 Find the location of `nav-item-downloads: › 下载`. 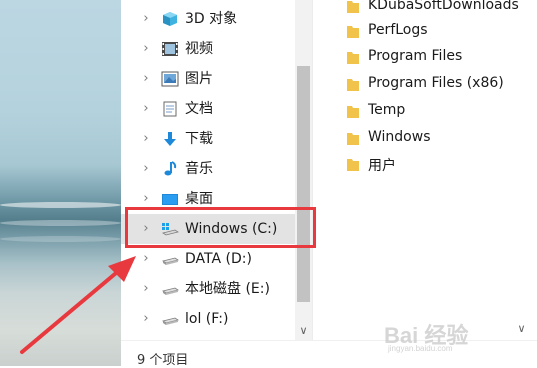

nav-item-downloads: › 下载 is located at coordinates (208, 139).